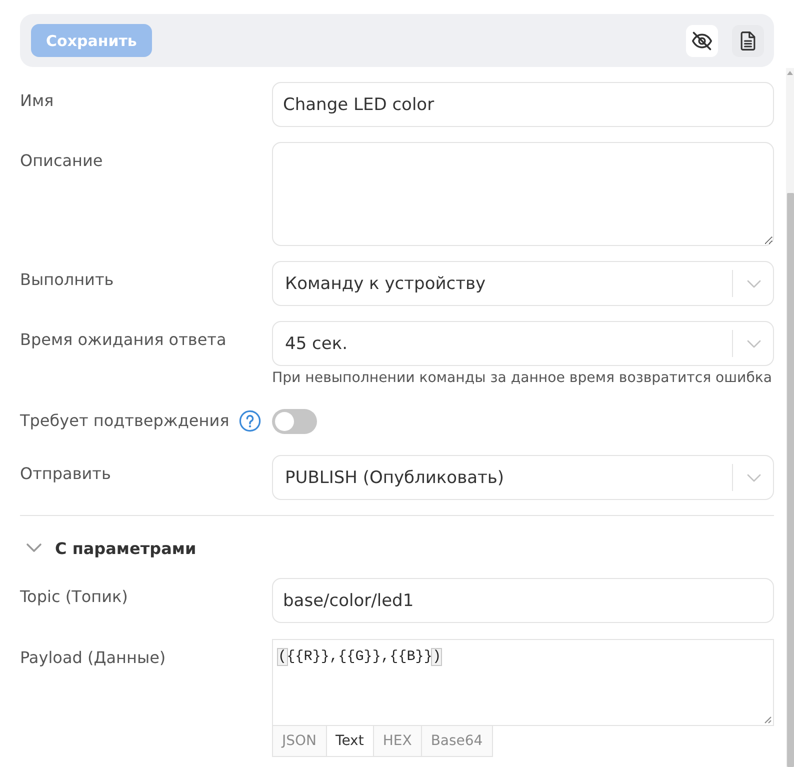  I want to click on description-field, so click(523, 194).